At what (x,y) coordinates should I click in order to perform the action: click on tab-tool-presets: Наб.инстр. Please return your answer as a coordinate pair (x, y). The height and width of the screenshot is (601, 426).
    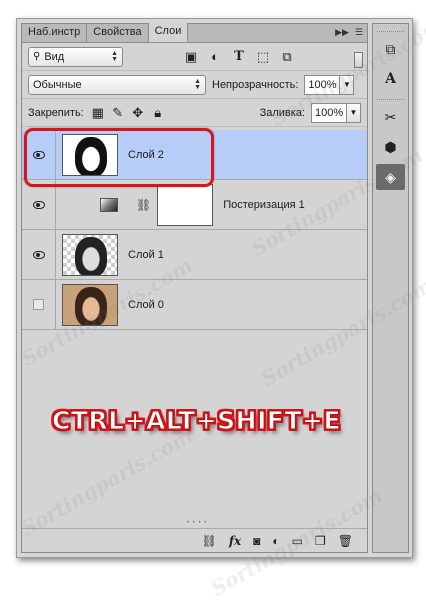
    Looking at the image, I should click on (55, 33).